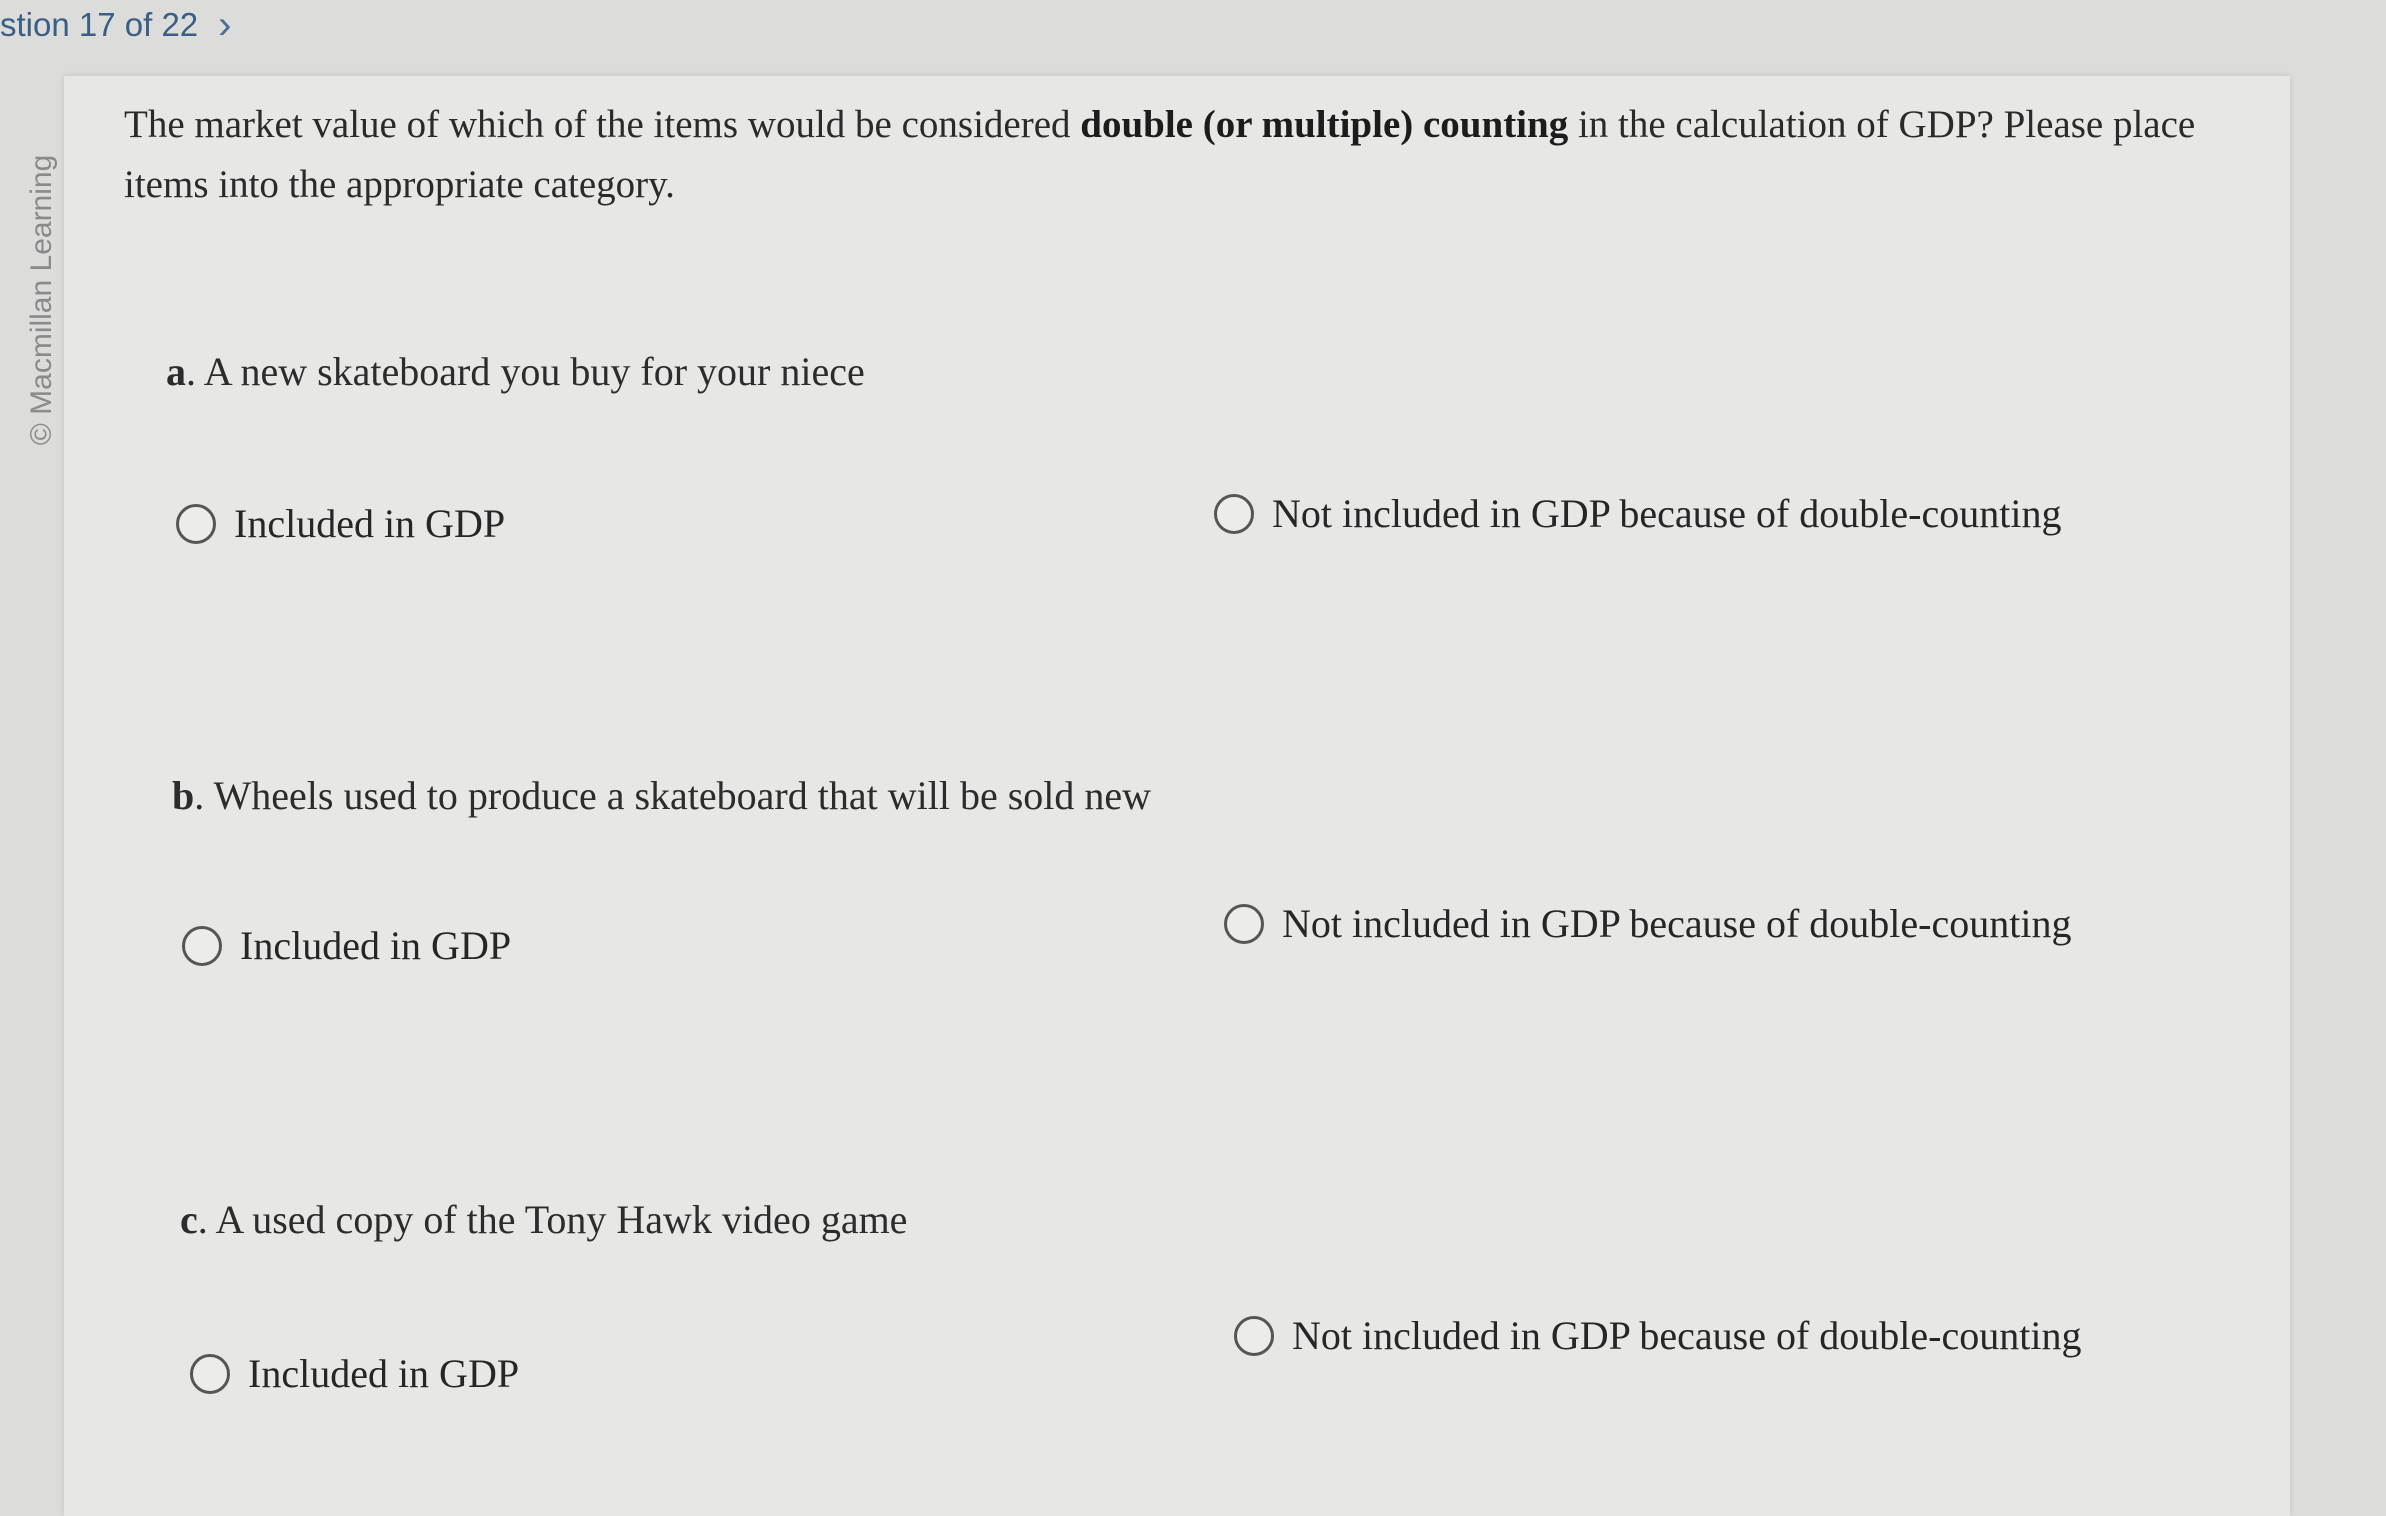 This screenshot has width=2386, height=1516. What do you see at coordinates (224, 25) in the screenshot?
I see `chevron-right-icon: ›` at bounding box center [224, 25].